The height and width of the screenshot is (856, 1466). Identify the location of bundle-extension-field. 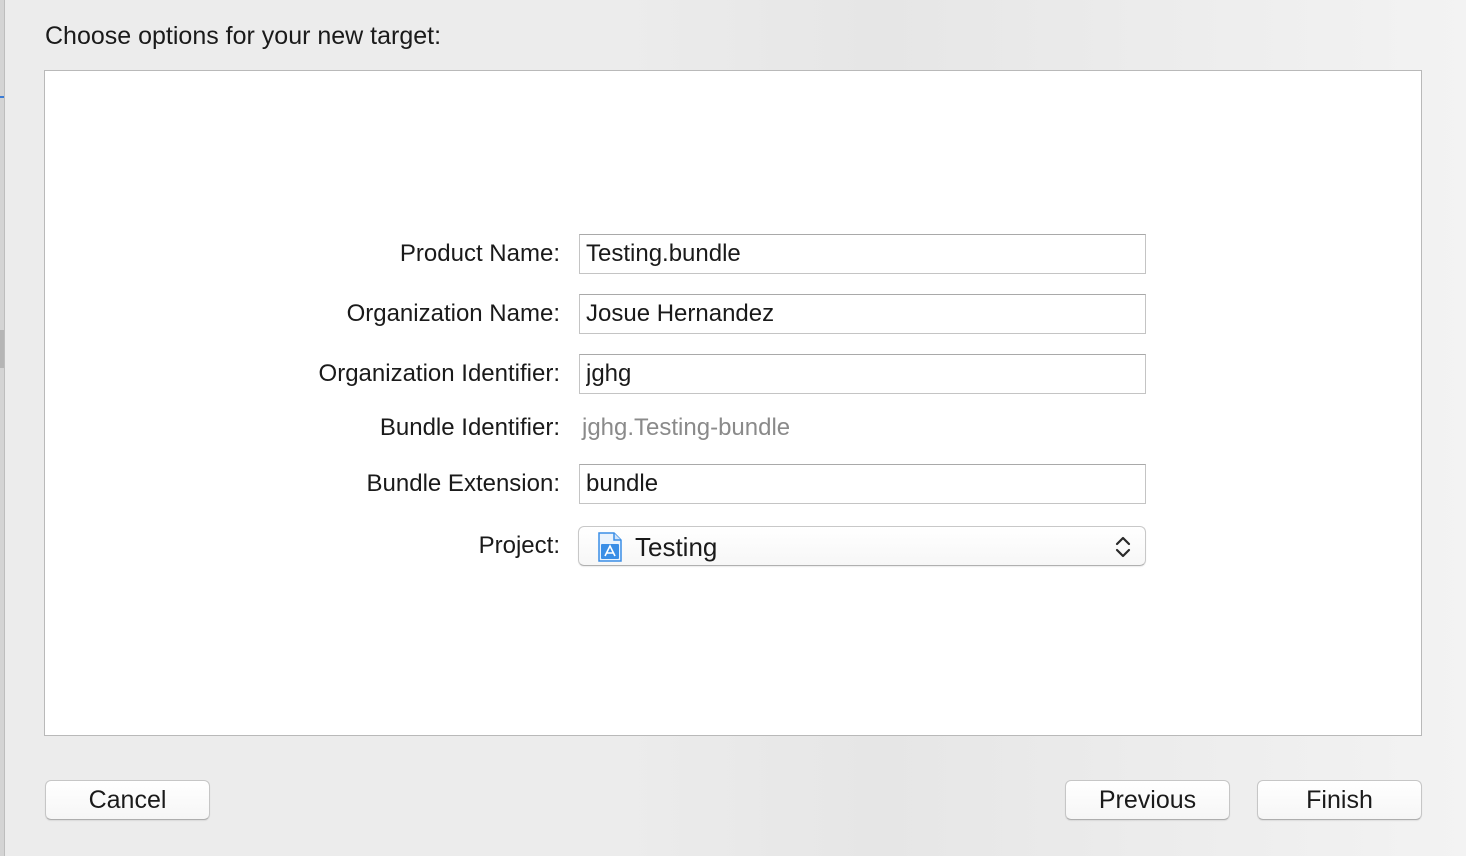
(862, 484).